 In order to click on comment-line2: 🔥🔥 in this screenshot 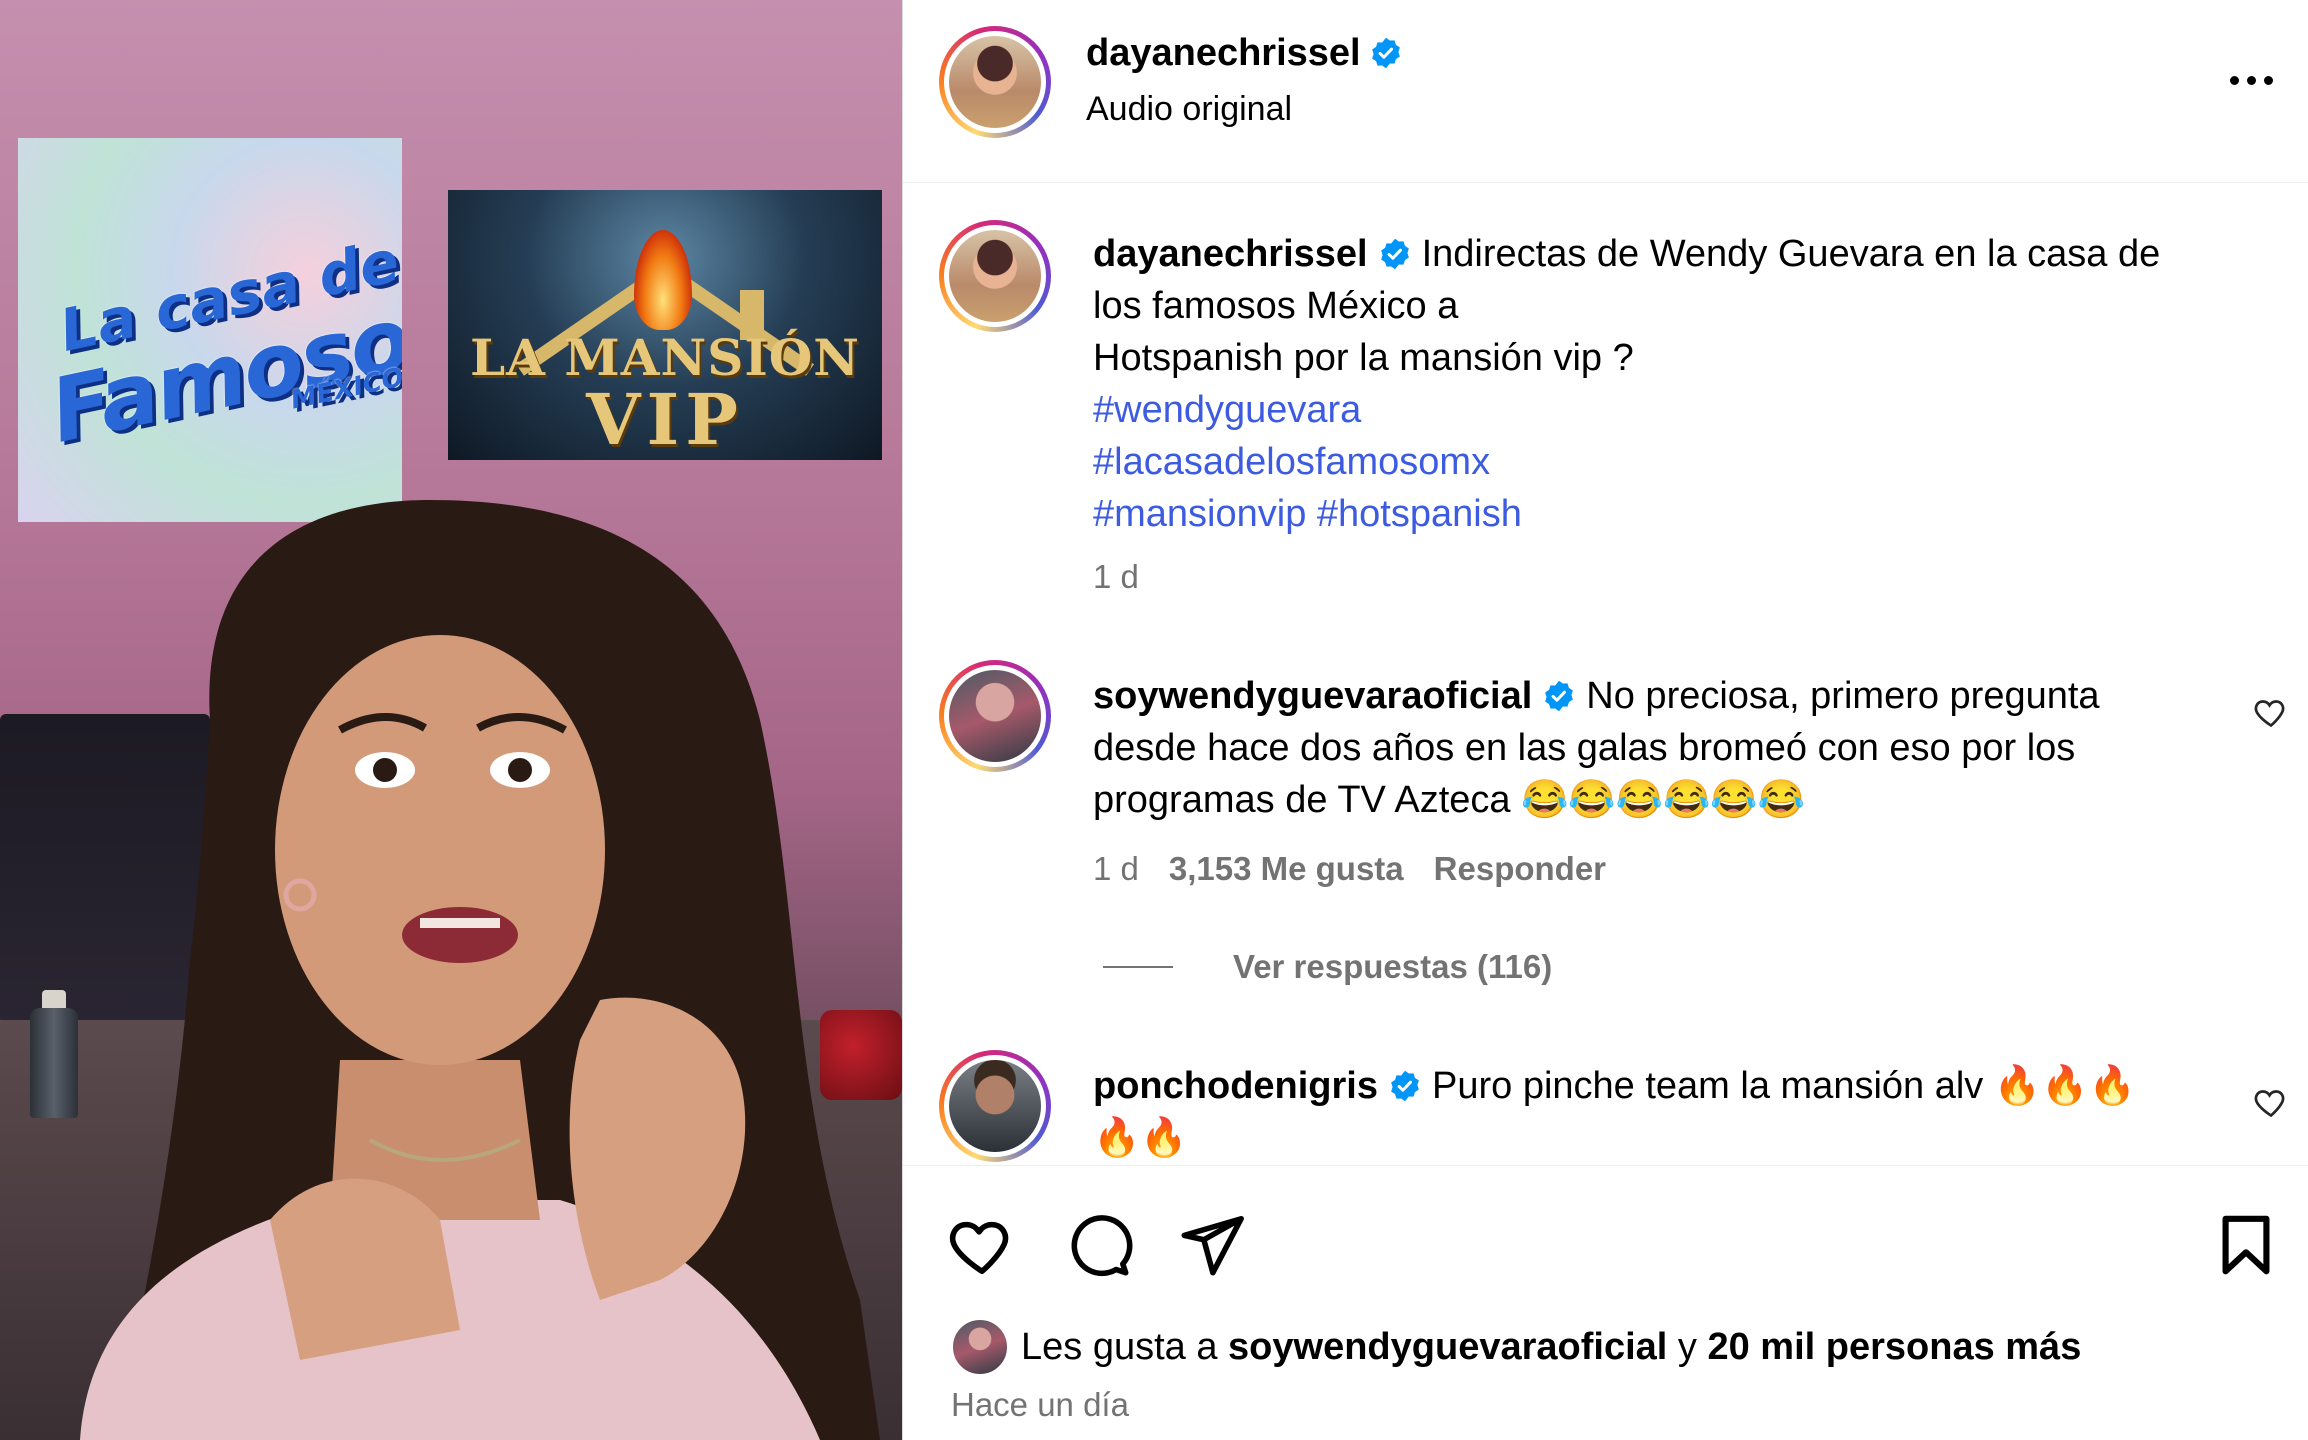, I will do `click(1140, 1138)`.